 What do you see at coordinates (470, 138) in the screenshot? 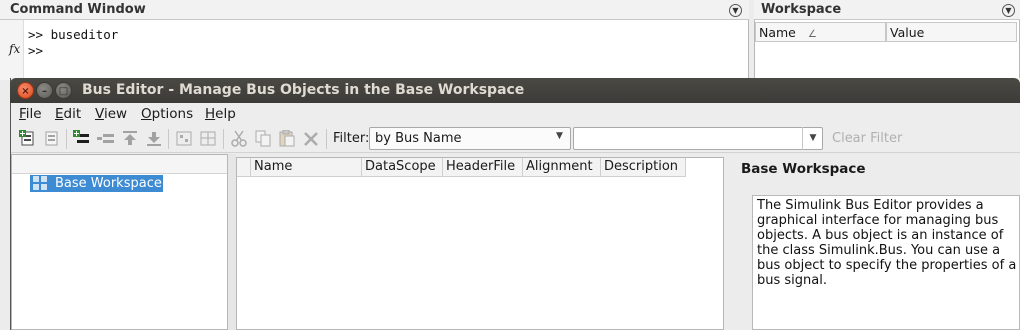
I see `filter-mode-select: by Bus Name` at bounding box center [470, 138].